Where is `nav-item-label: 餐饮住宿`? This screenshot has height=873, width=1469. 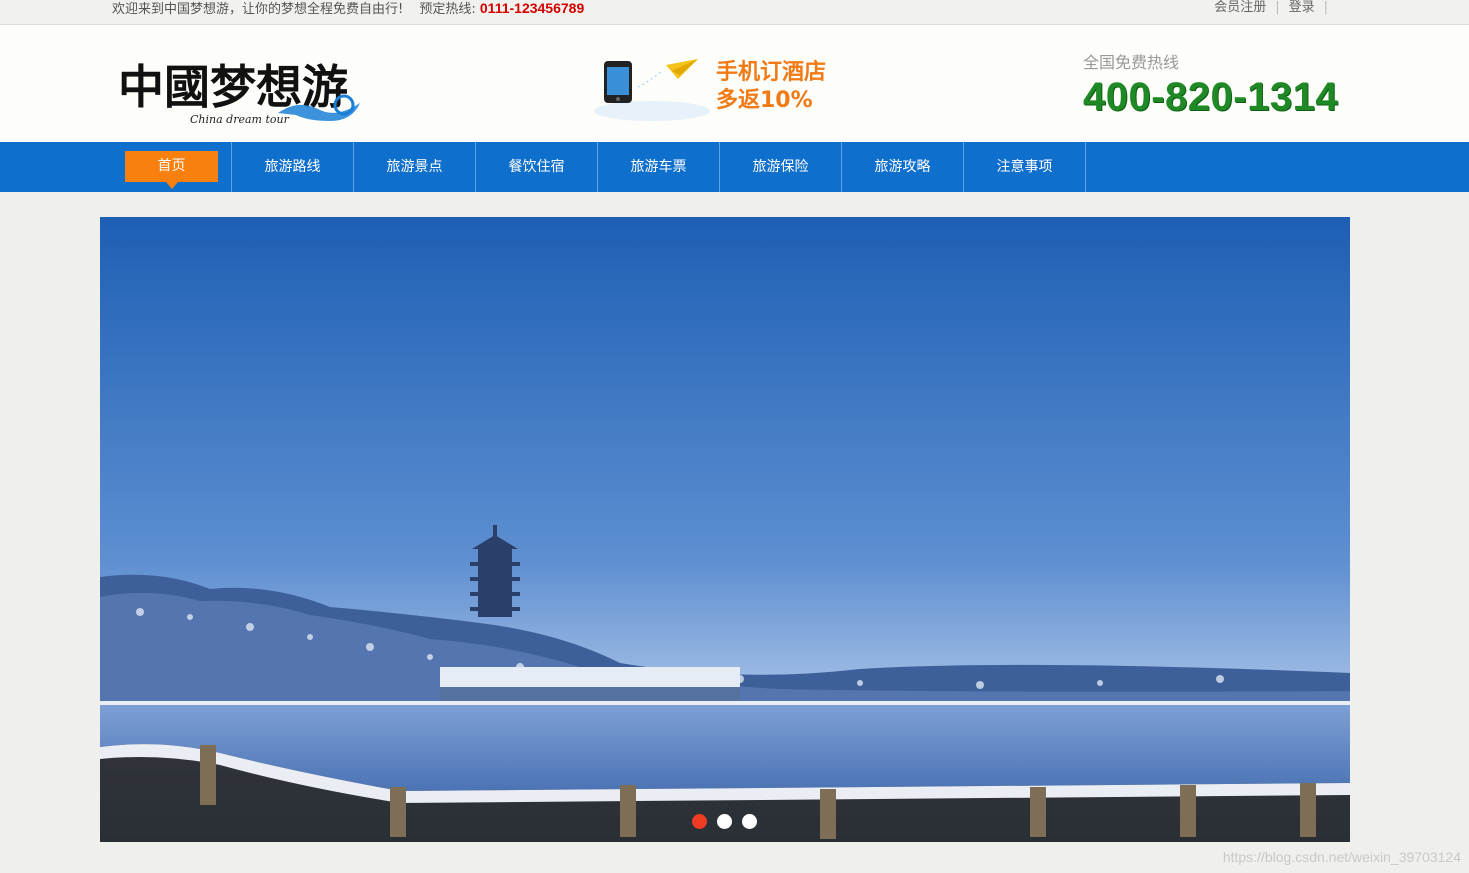 nav-item-label: 餐饮住宿 is located at coordinates (536, 167).